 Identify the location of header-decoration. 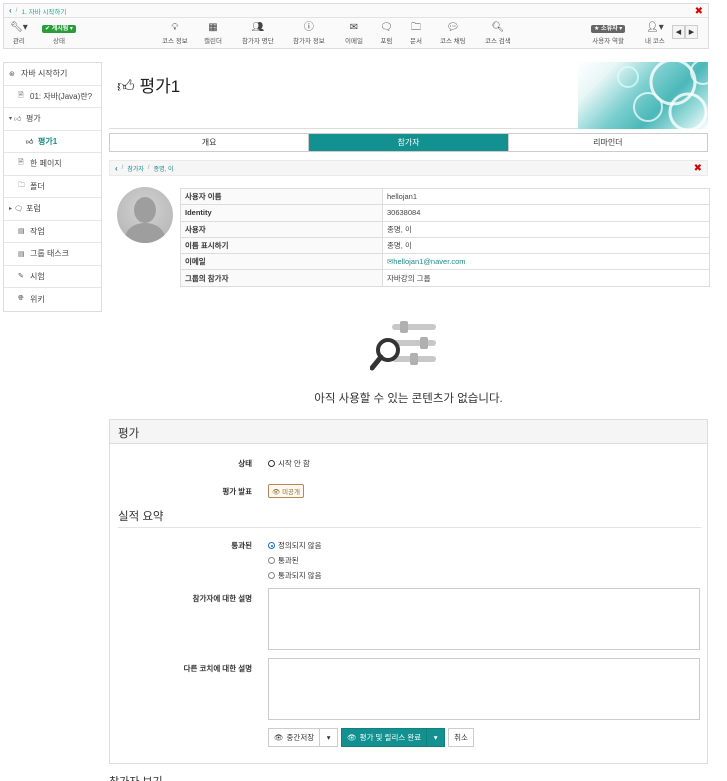
(643, 95).